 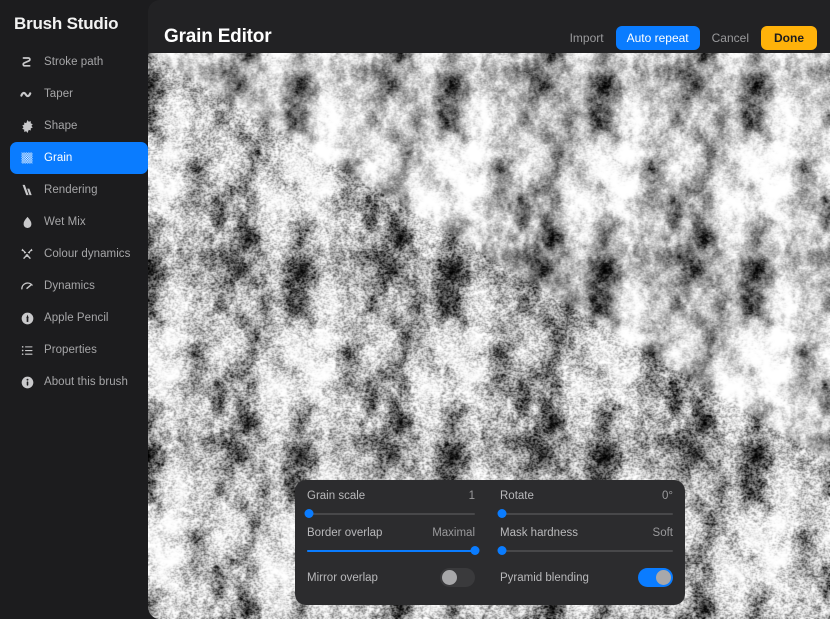 I want to click on sidebar-item-wet-mix: Wet Mix, so click(x=79, y=222).